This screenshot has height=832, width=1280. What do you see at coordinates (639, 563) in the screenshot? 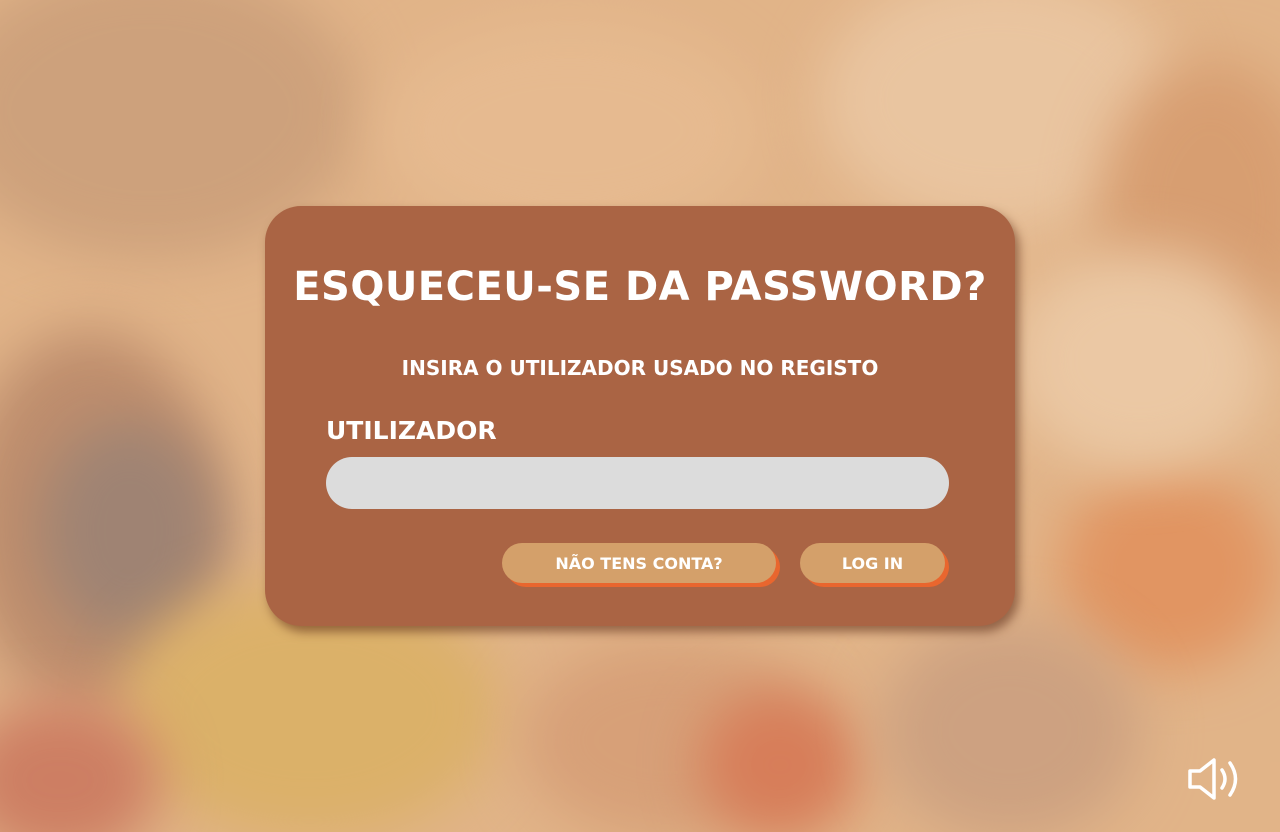
I see `signup-button: NÃO TENS CONTA?` at bounding box center [639, 563].